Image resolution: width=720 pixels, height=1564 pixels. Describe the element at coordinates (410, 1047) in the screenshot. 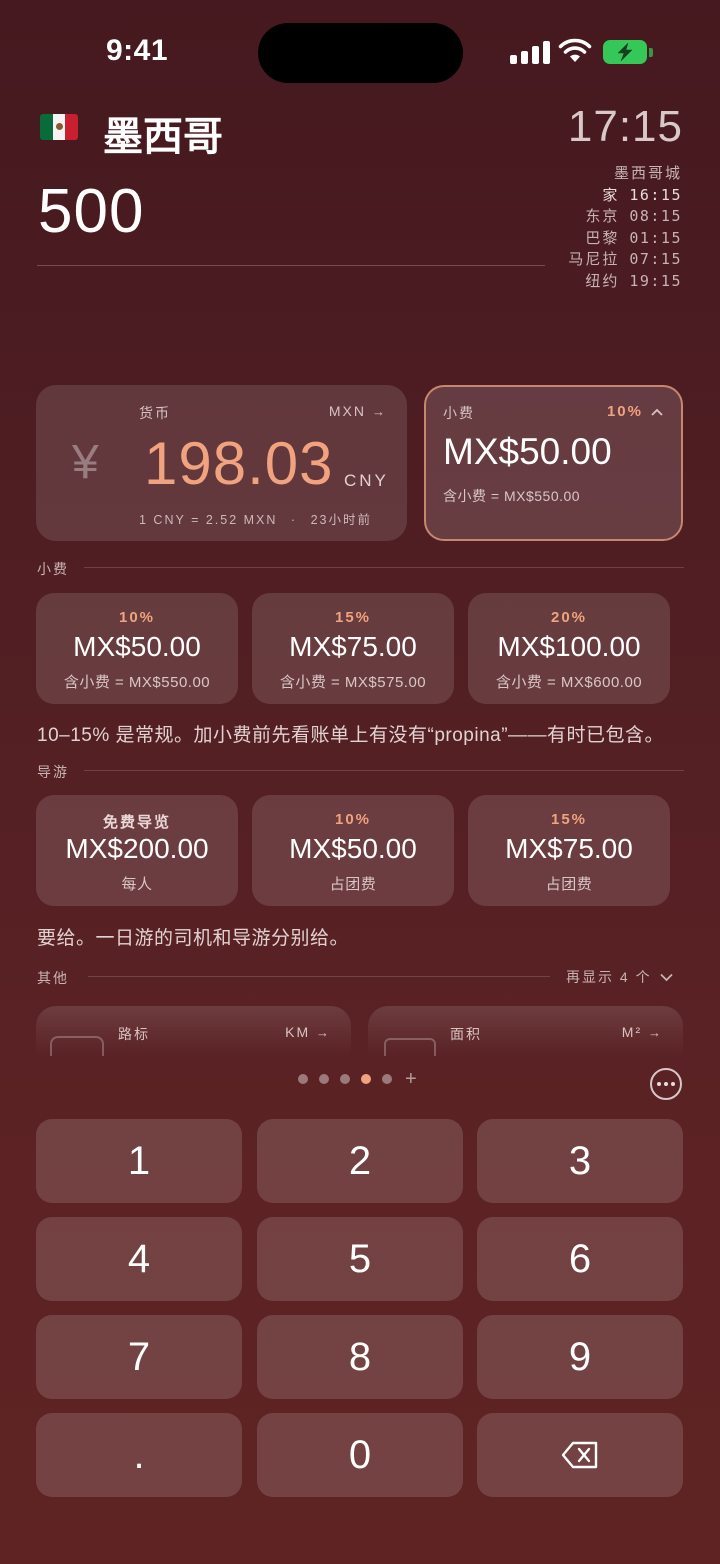

I see `area-icon` at that location.